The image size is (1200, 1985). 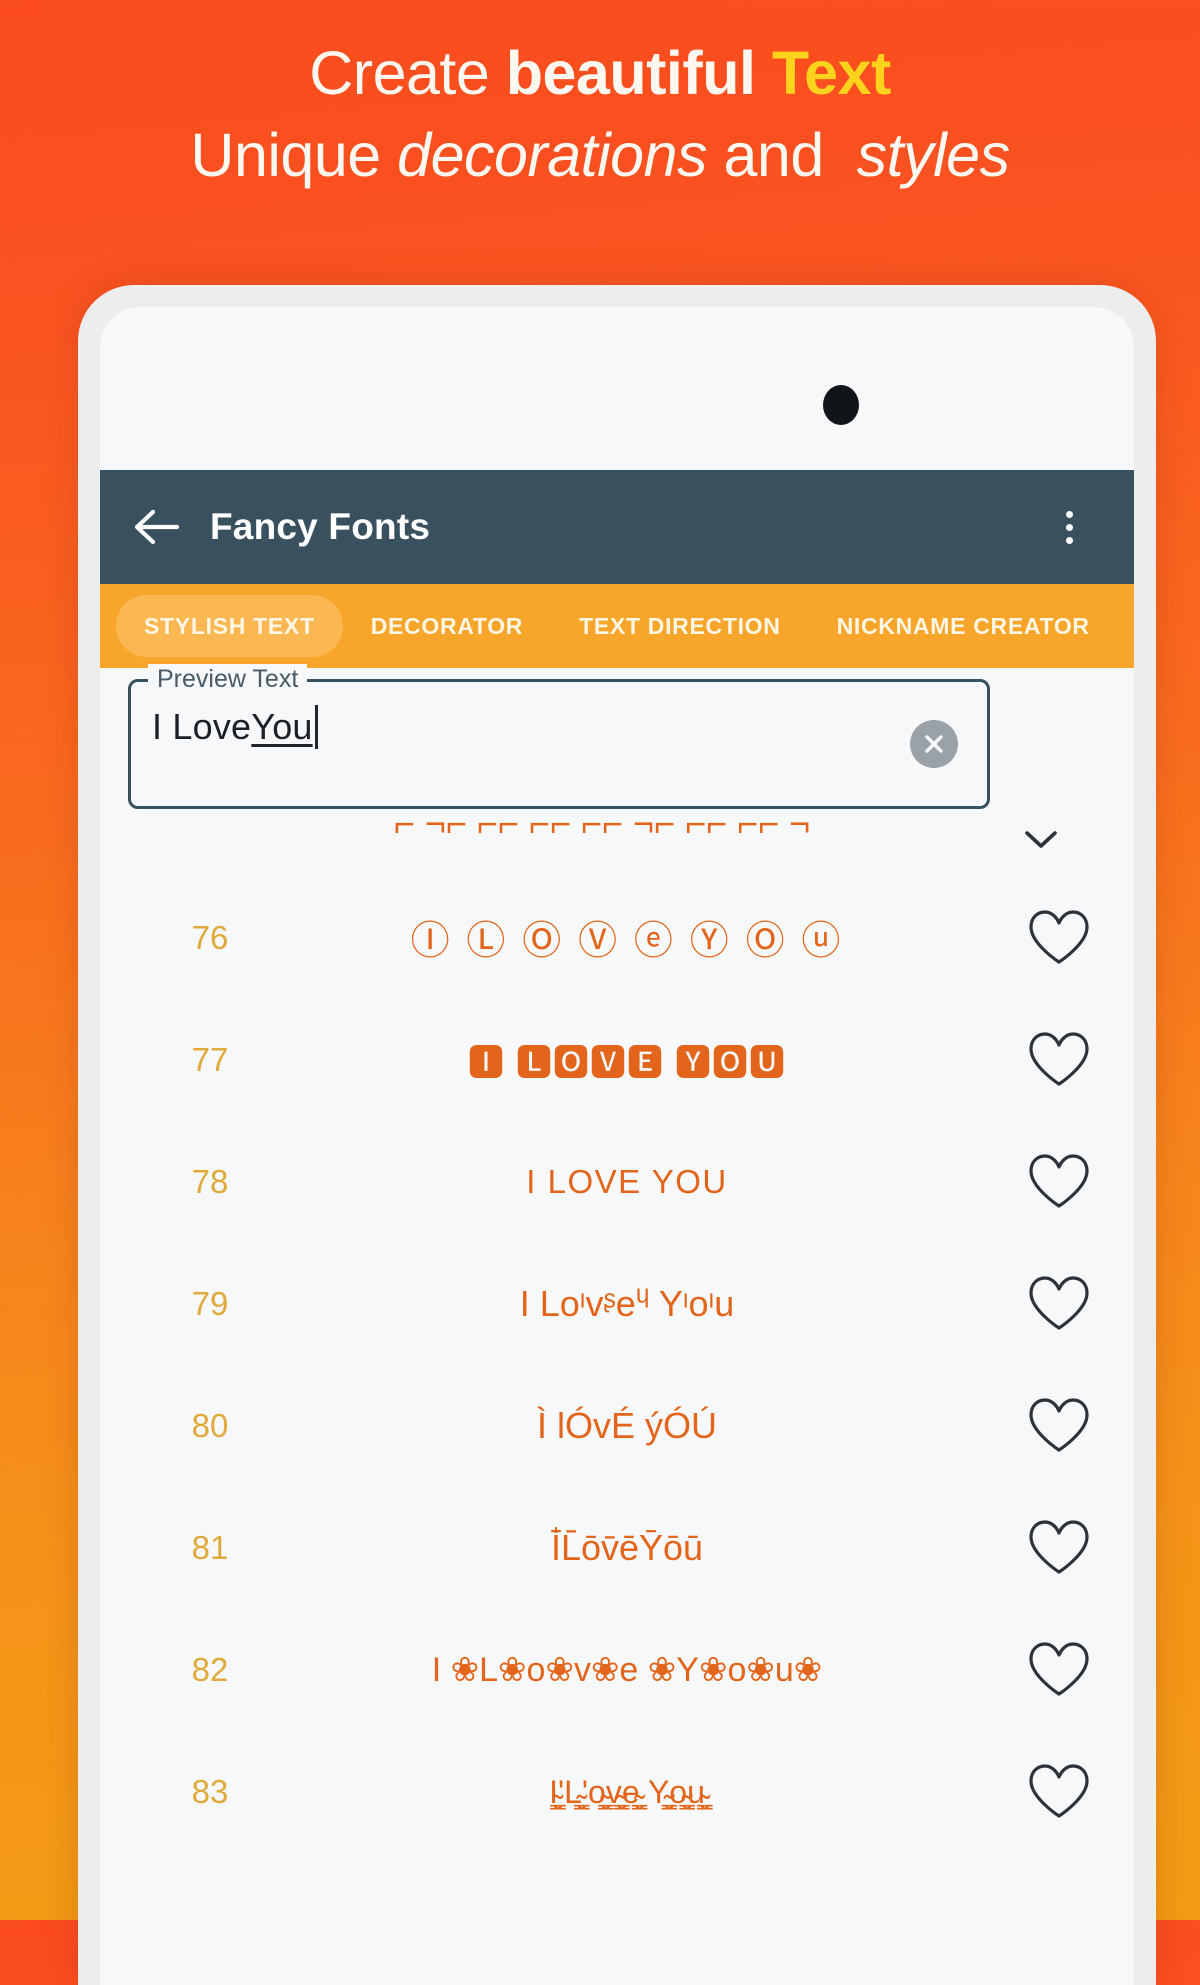 What do you see at coordinates (627, 1182) in the screenshot?
I see `row-sample: I LOVE YOU` at bounding box center [627, 1182].